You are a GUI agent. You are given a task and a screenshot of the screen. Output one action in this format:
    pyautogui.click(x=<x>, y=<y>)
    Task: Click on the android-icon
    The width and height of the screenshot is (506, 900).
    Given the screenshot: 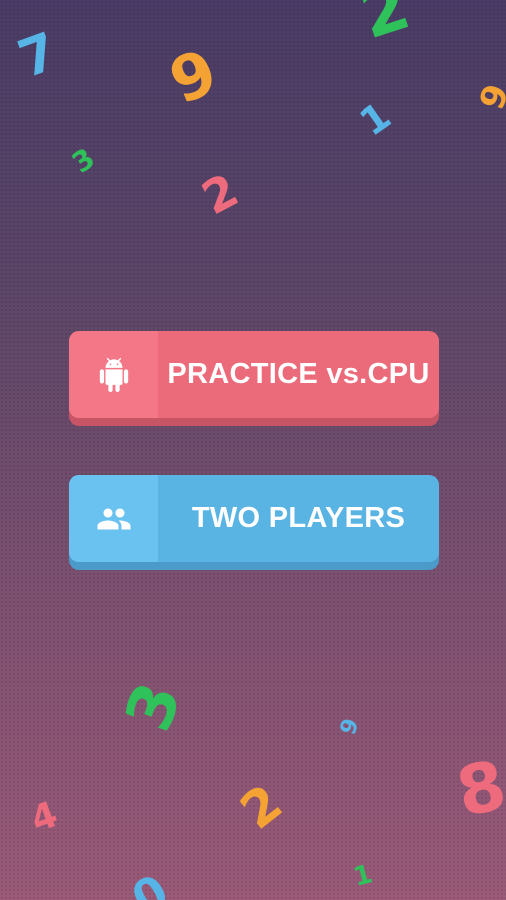 What is the action you would take?
    pyautogui.click(x=113, y=374)
    